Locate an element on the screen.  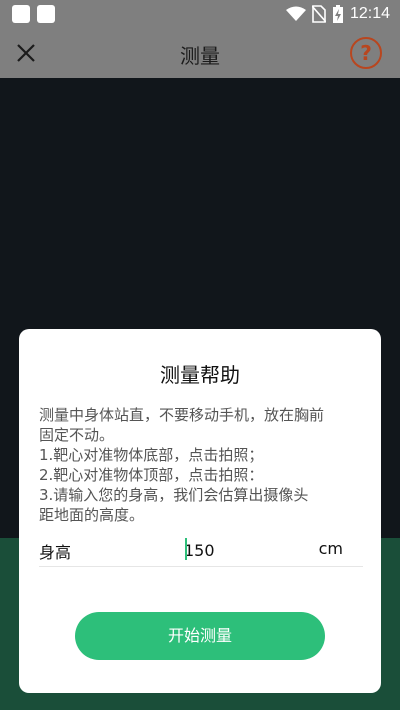
instruction-line: 测量中身体站直，不要移动手机，放在胸前 is located at coordinates (182, 415).